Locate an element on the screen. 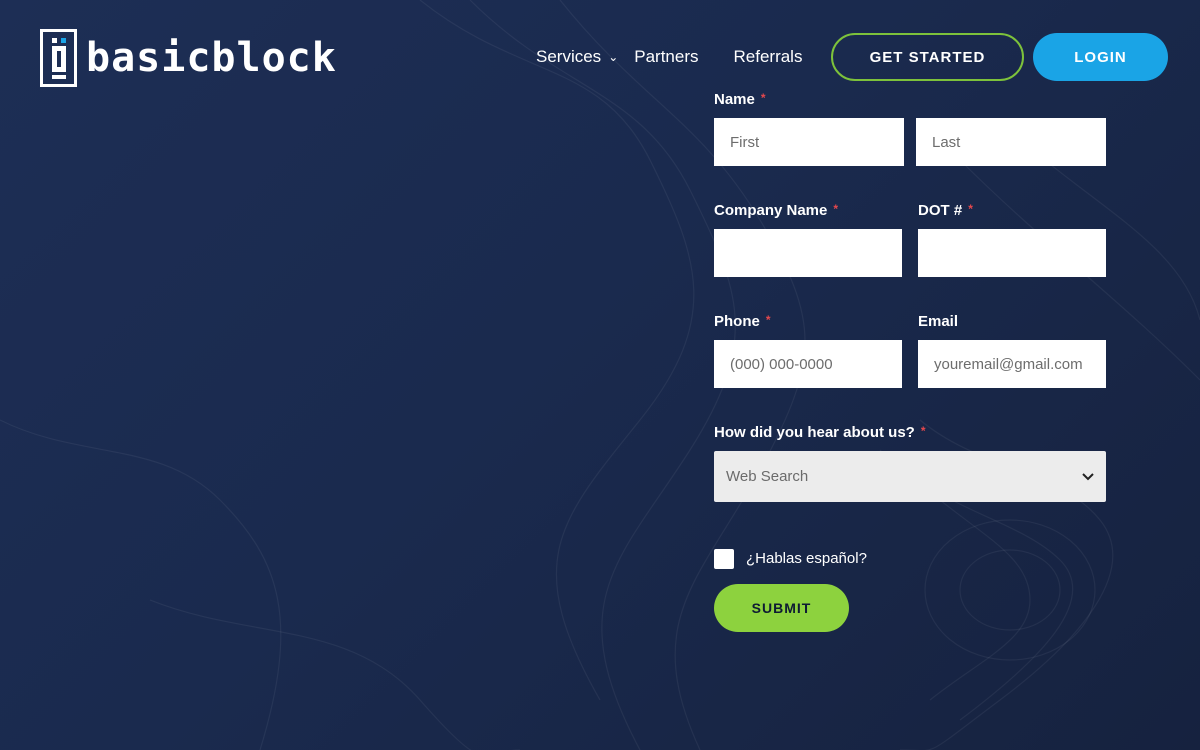  phone-label: Phone * is located at coordinates (742, 321).